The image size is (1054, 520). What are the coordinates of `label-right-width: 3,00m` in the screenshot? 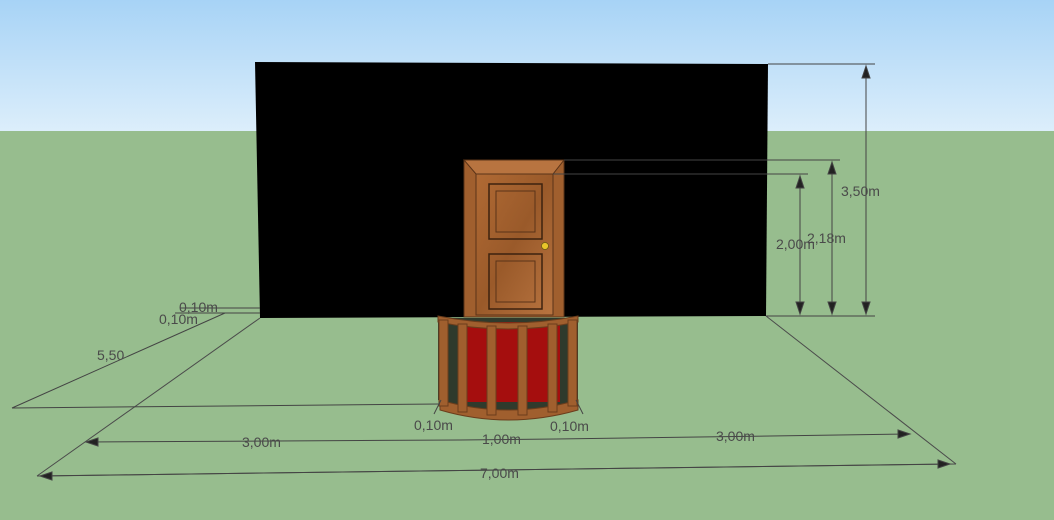 It's located at (735, 436).